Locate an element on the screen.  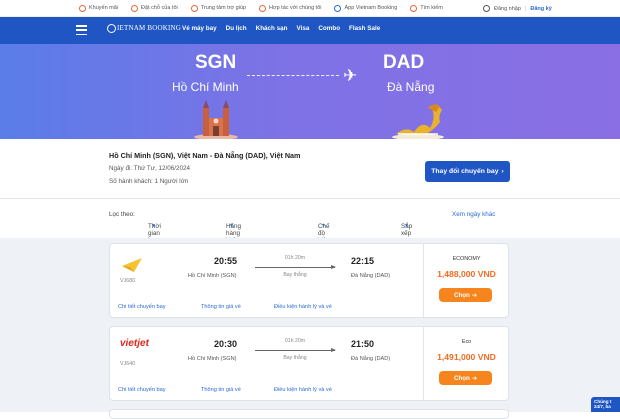
change-flight-label: Thay đổi chuyến bay is located at coordinates (465, 171).